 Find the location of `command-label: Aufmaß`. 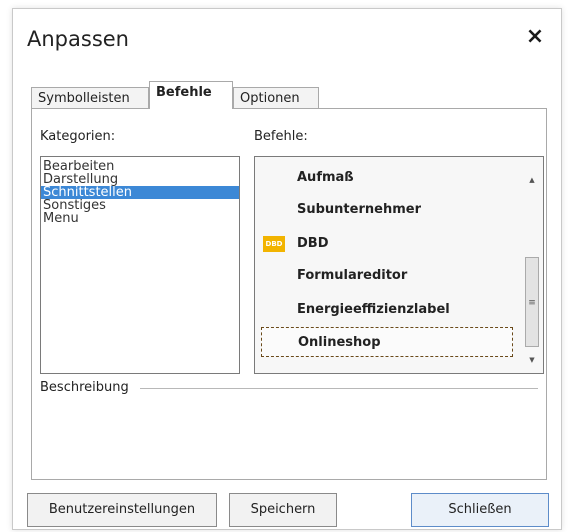

command-label: Aufmaß is located at coordinates (325, 177).